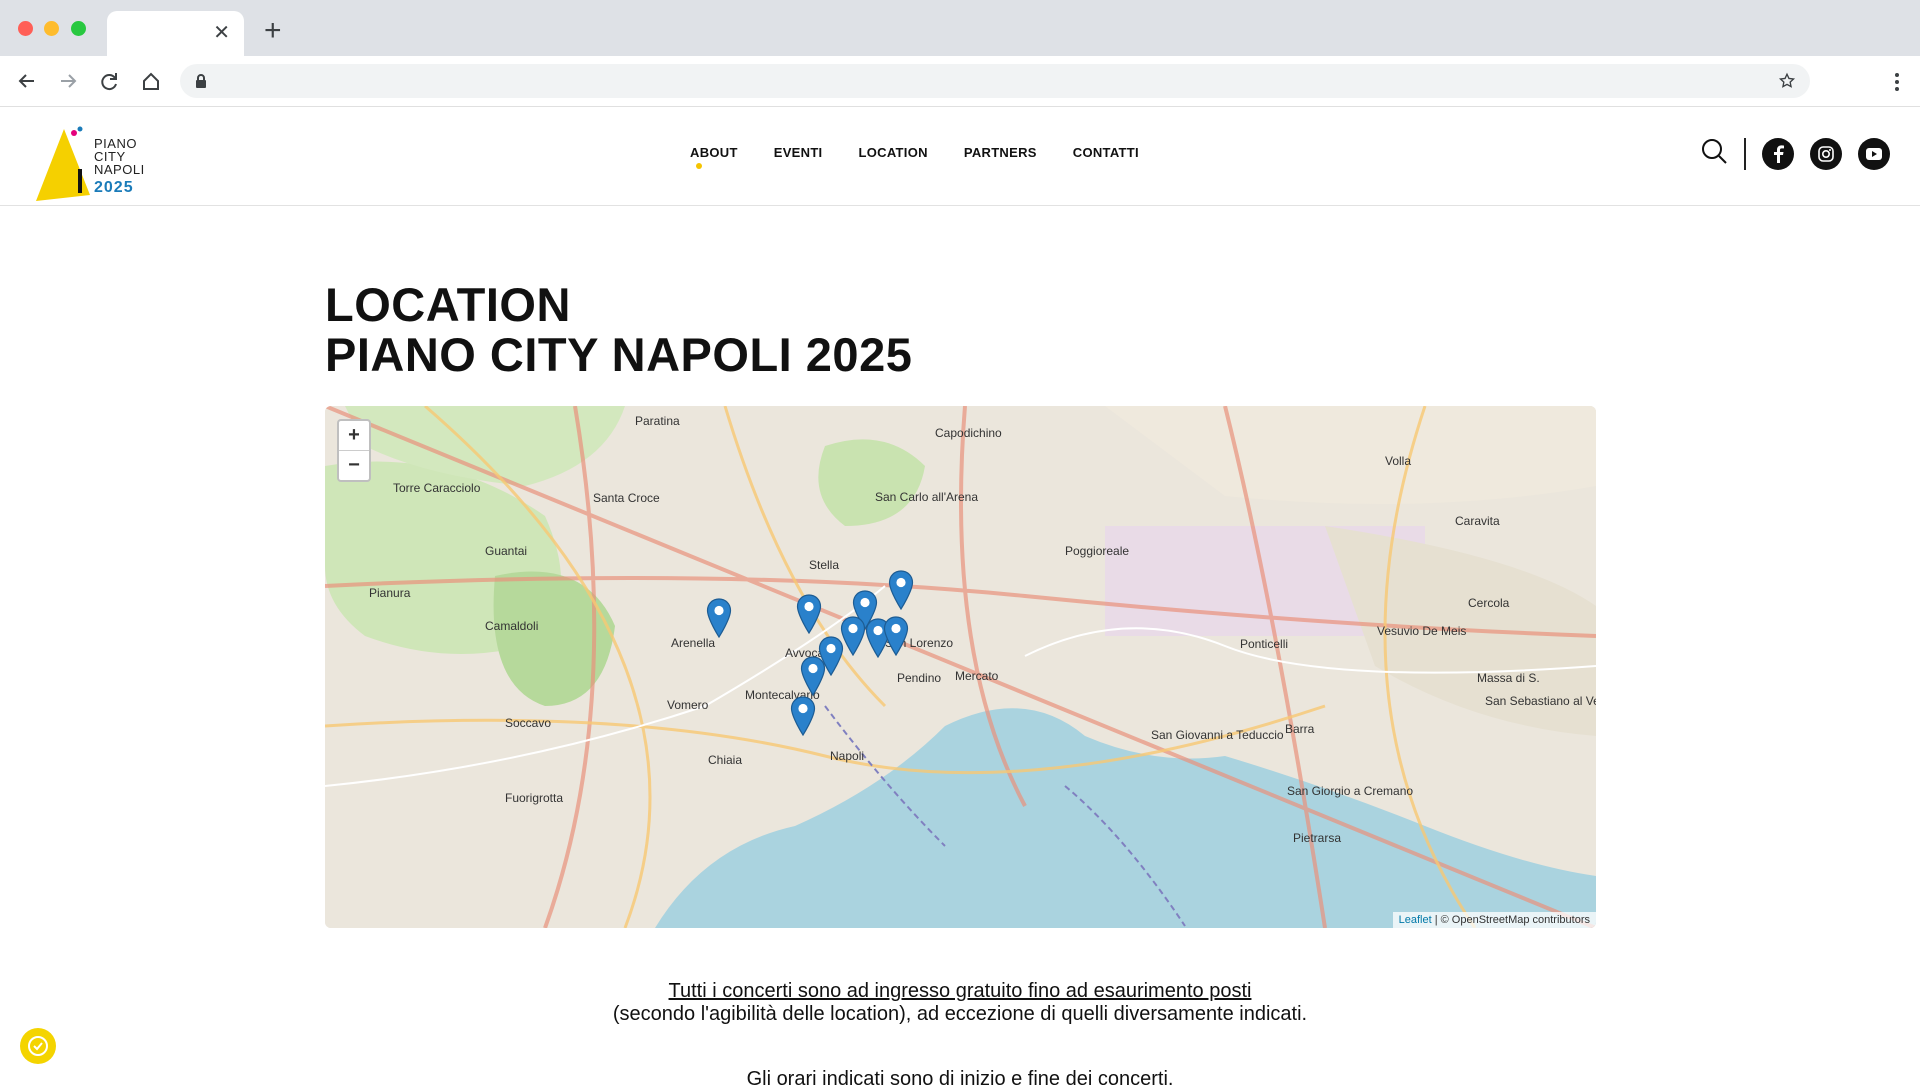  I want to click on osm-credit: | © OpenStreetMap contributors, so click(1512, 920).